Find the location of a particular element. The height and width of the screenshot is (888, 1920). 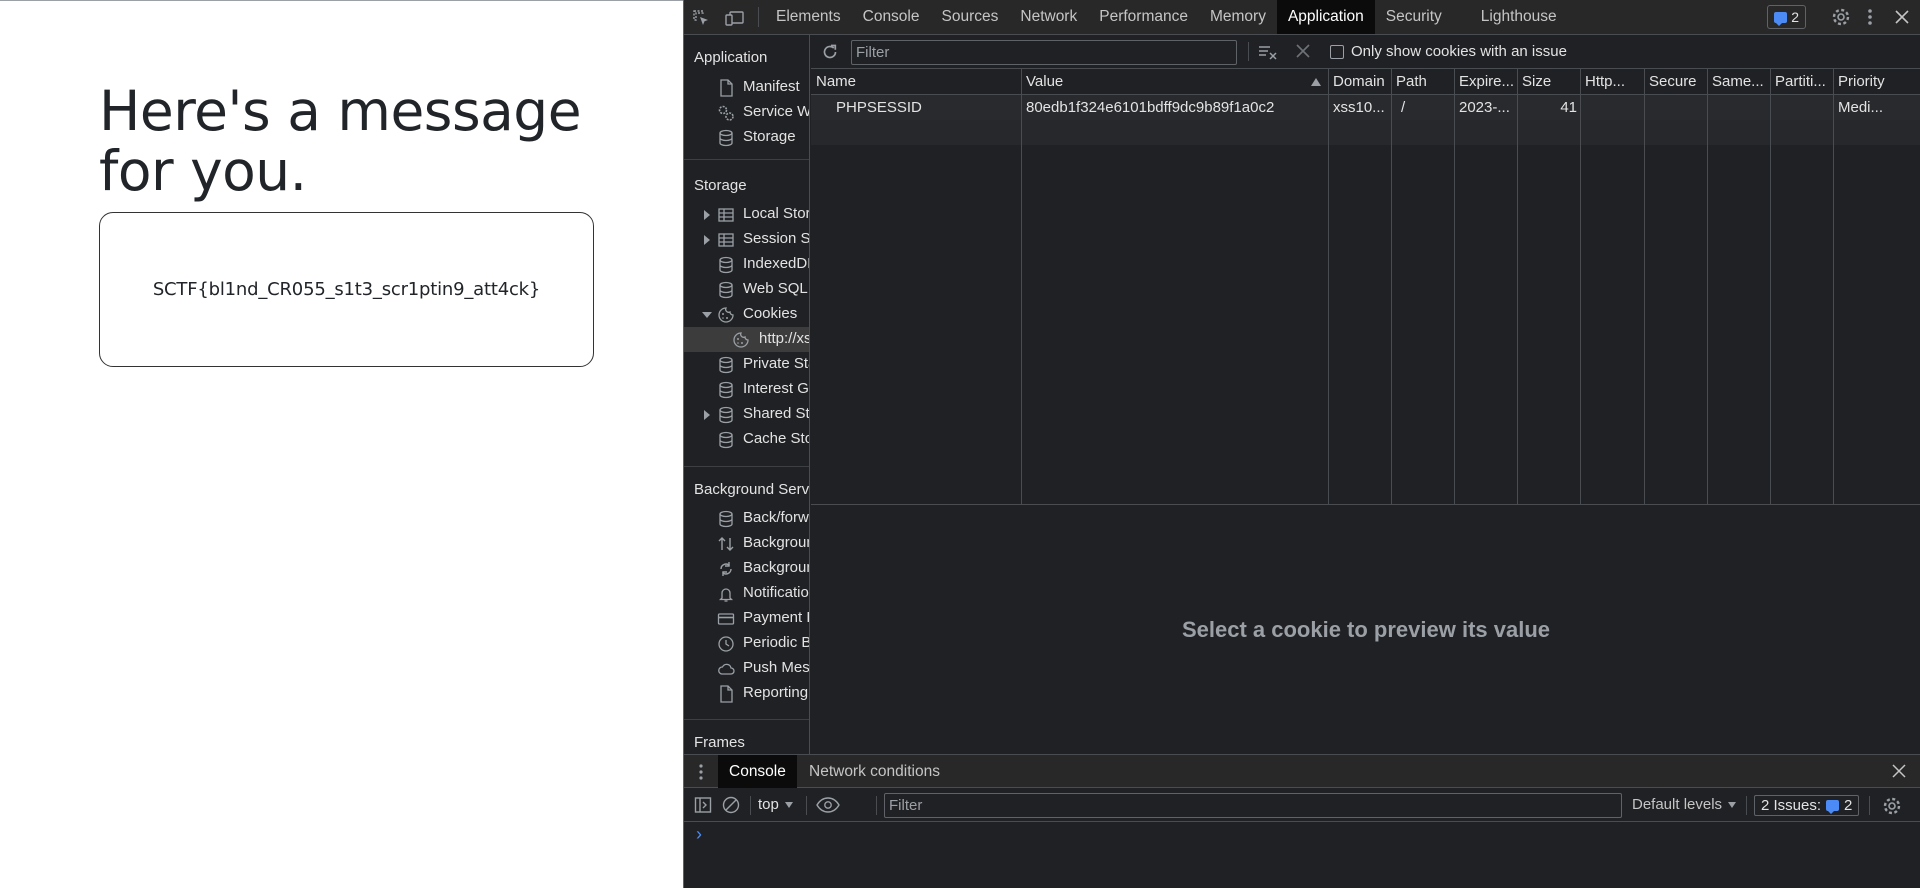

delete-selected-icon is located at coordinates (1303, 51).